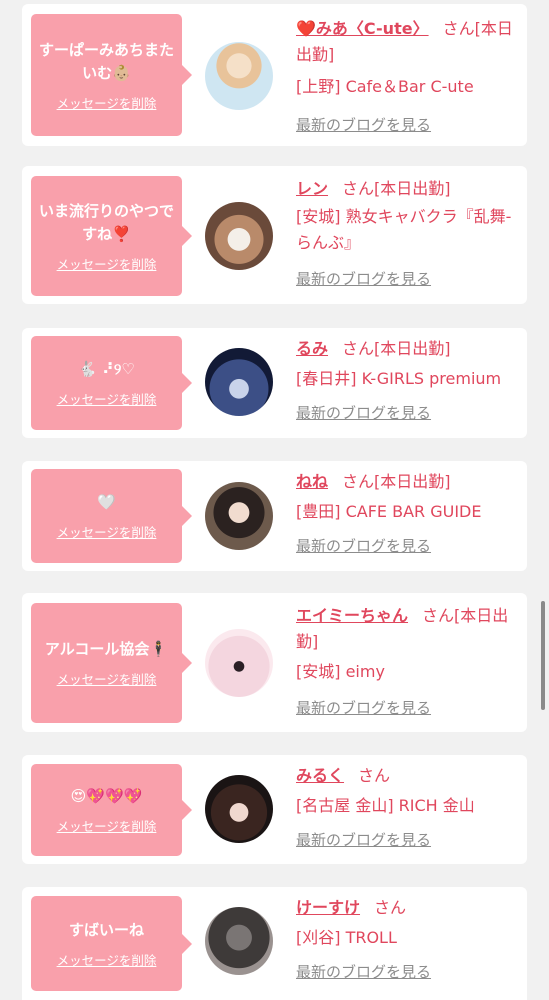  I want to click on shop-label: [豊田] CAFE BAR GUIDE, so click(389, 511).